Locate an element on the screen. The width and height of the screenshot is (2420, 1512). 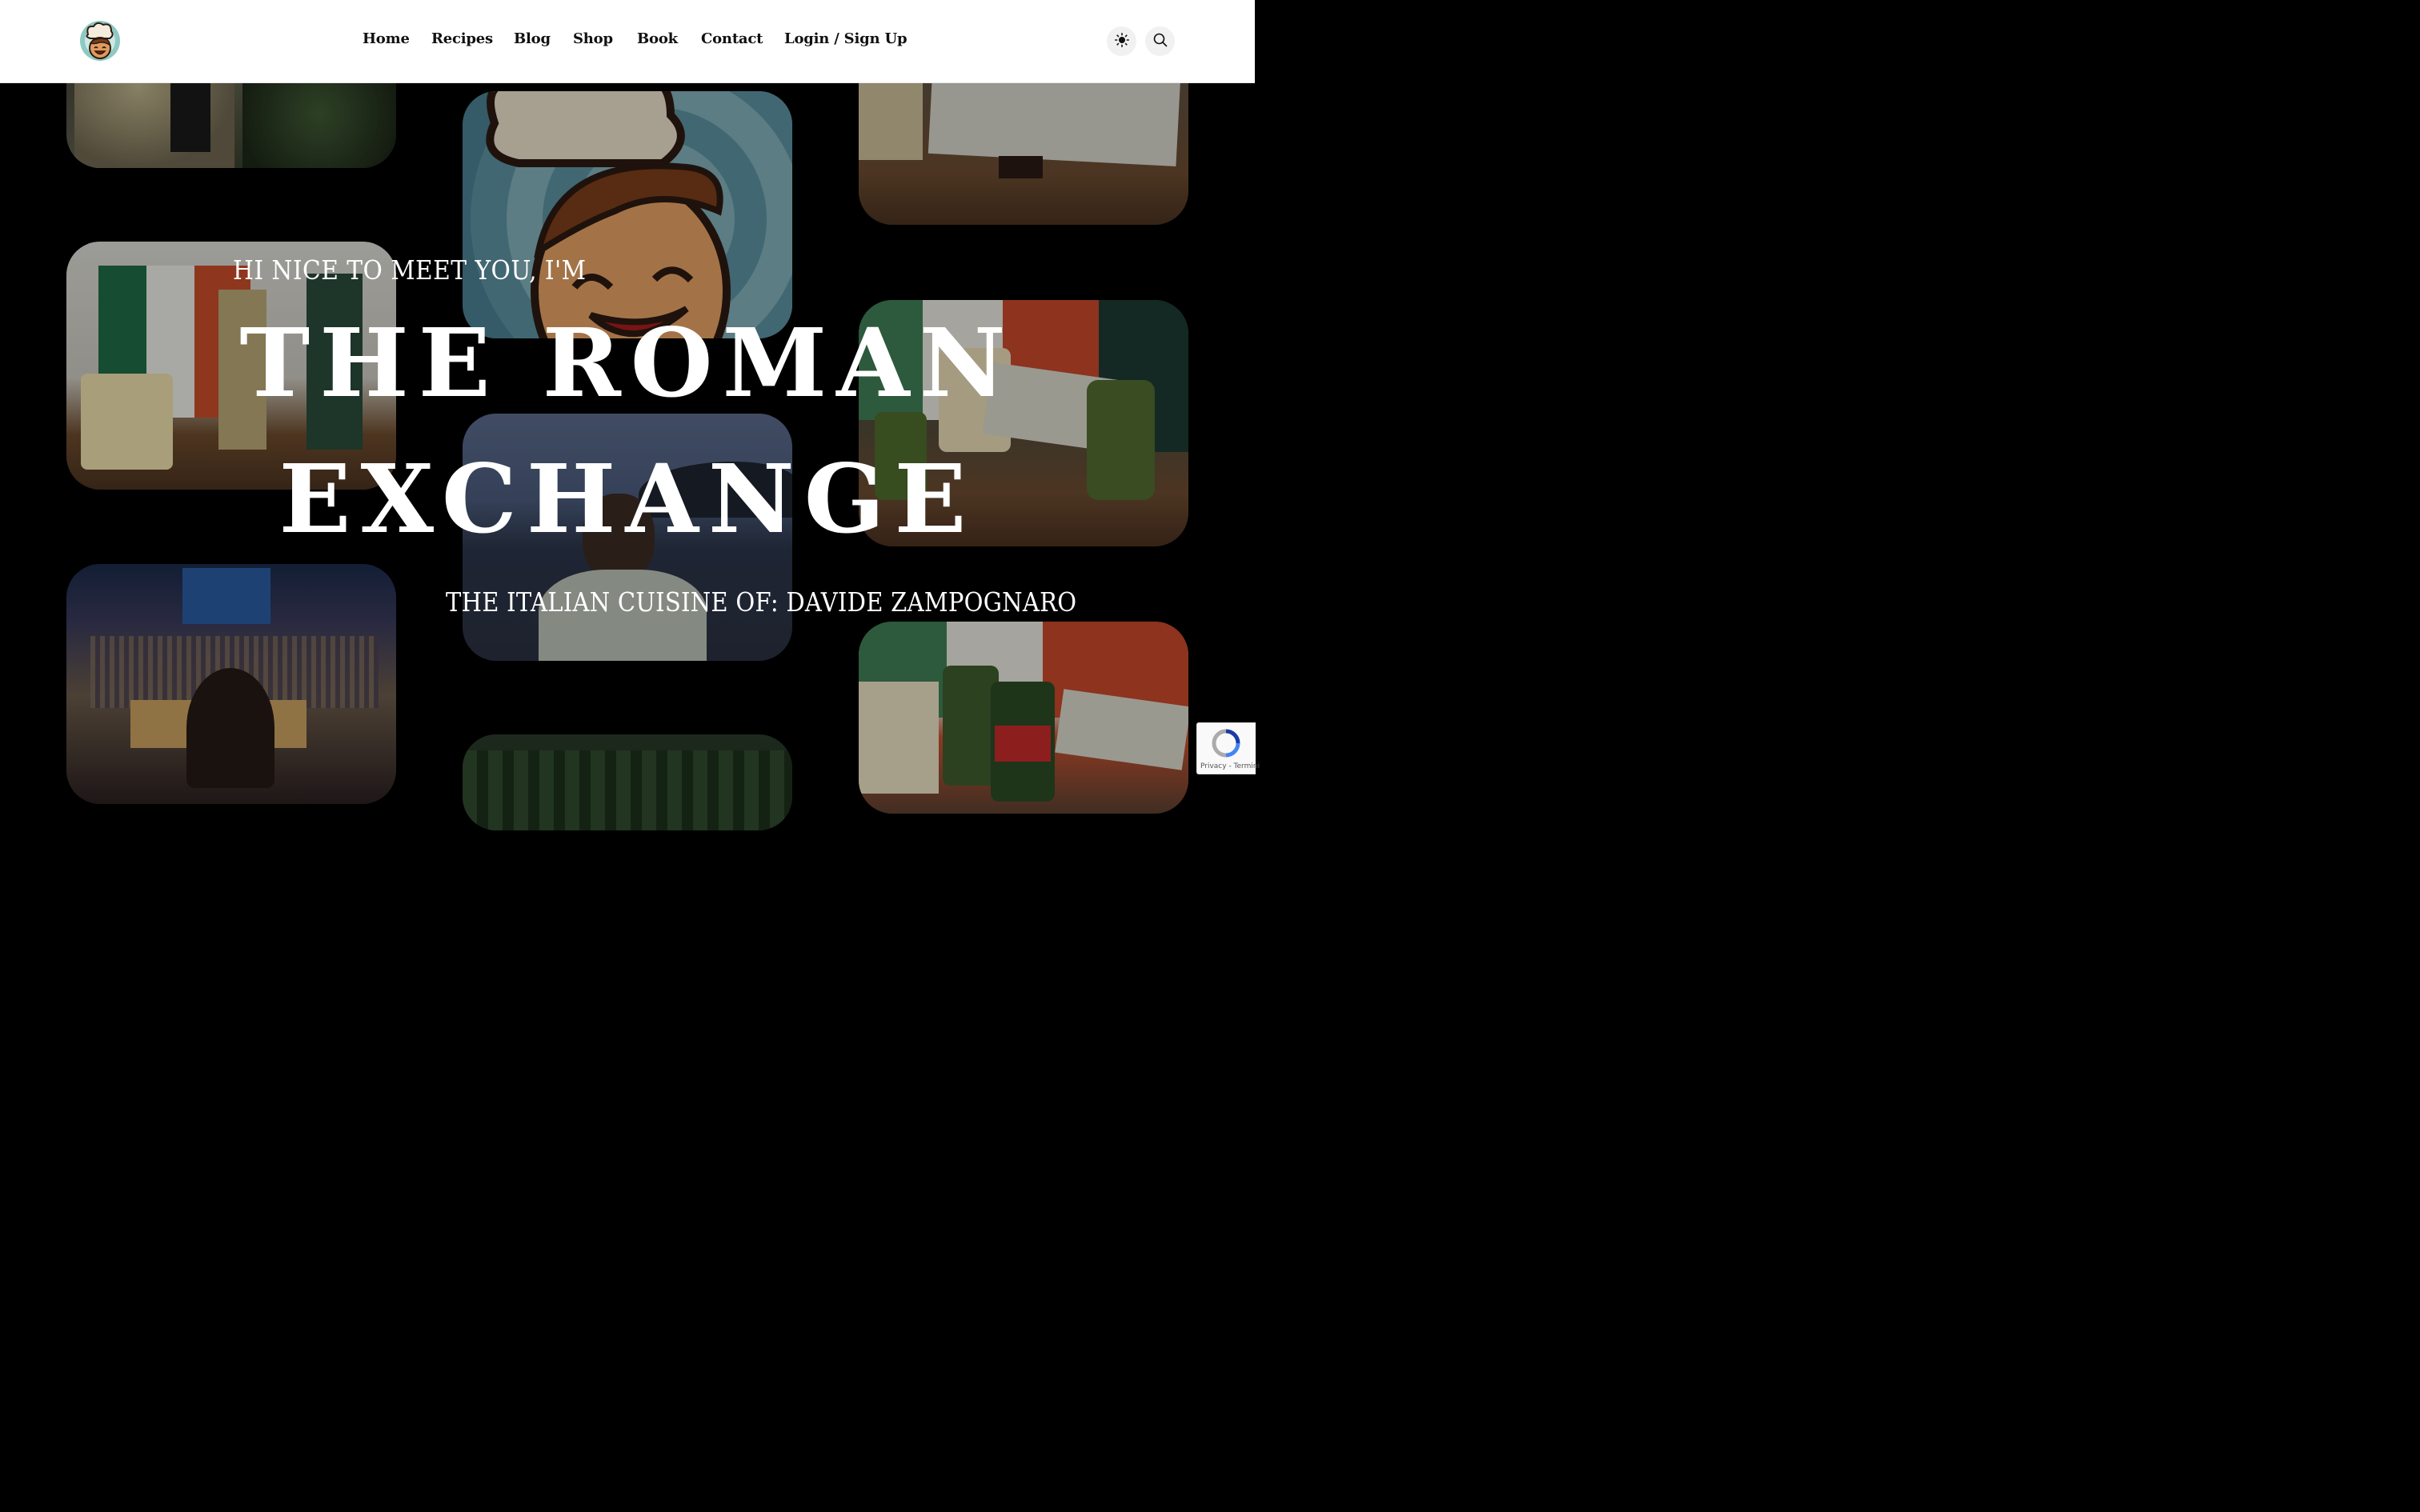
hero-title-line2: EXCHANGE is located at coordinates (627, 498).